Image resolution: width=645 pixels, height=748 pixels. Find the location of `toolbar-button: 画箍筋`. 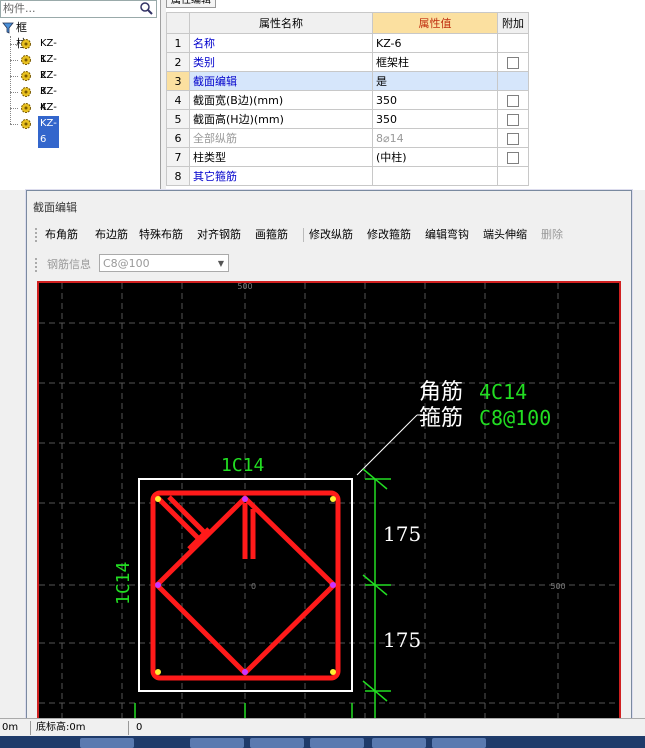

toolbar-button: 画箍筋 is located at coordinates (271, 235).